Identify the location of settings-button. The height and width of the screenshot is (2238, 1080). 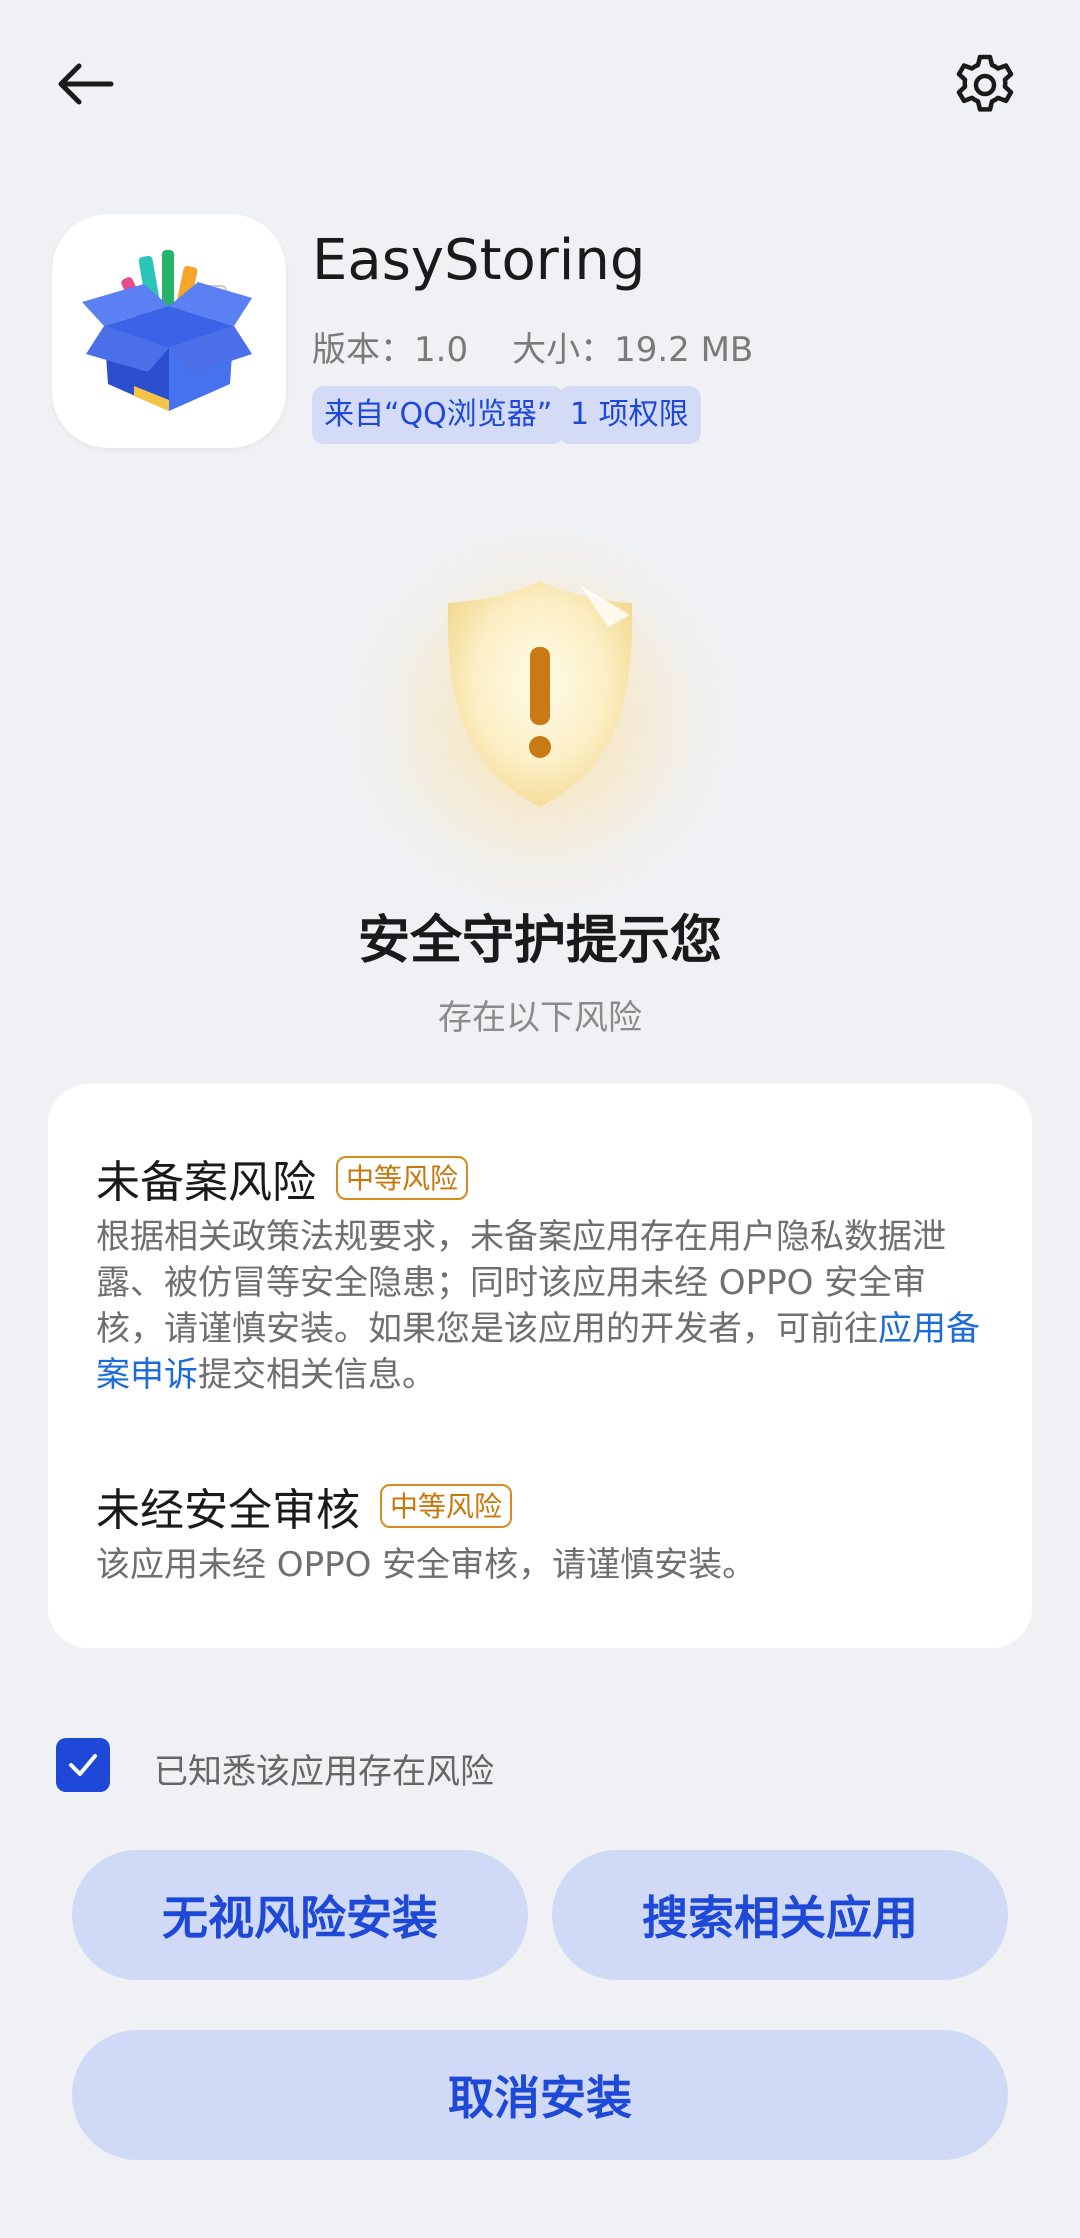
(985, 85).